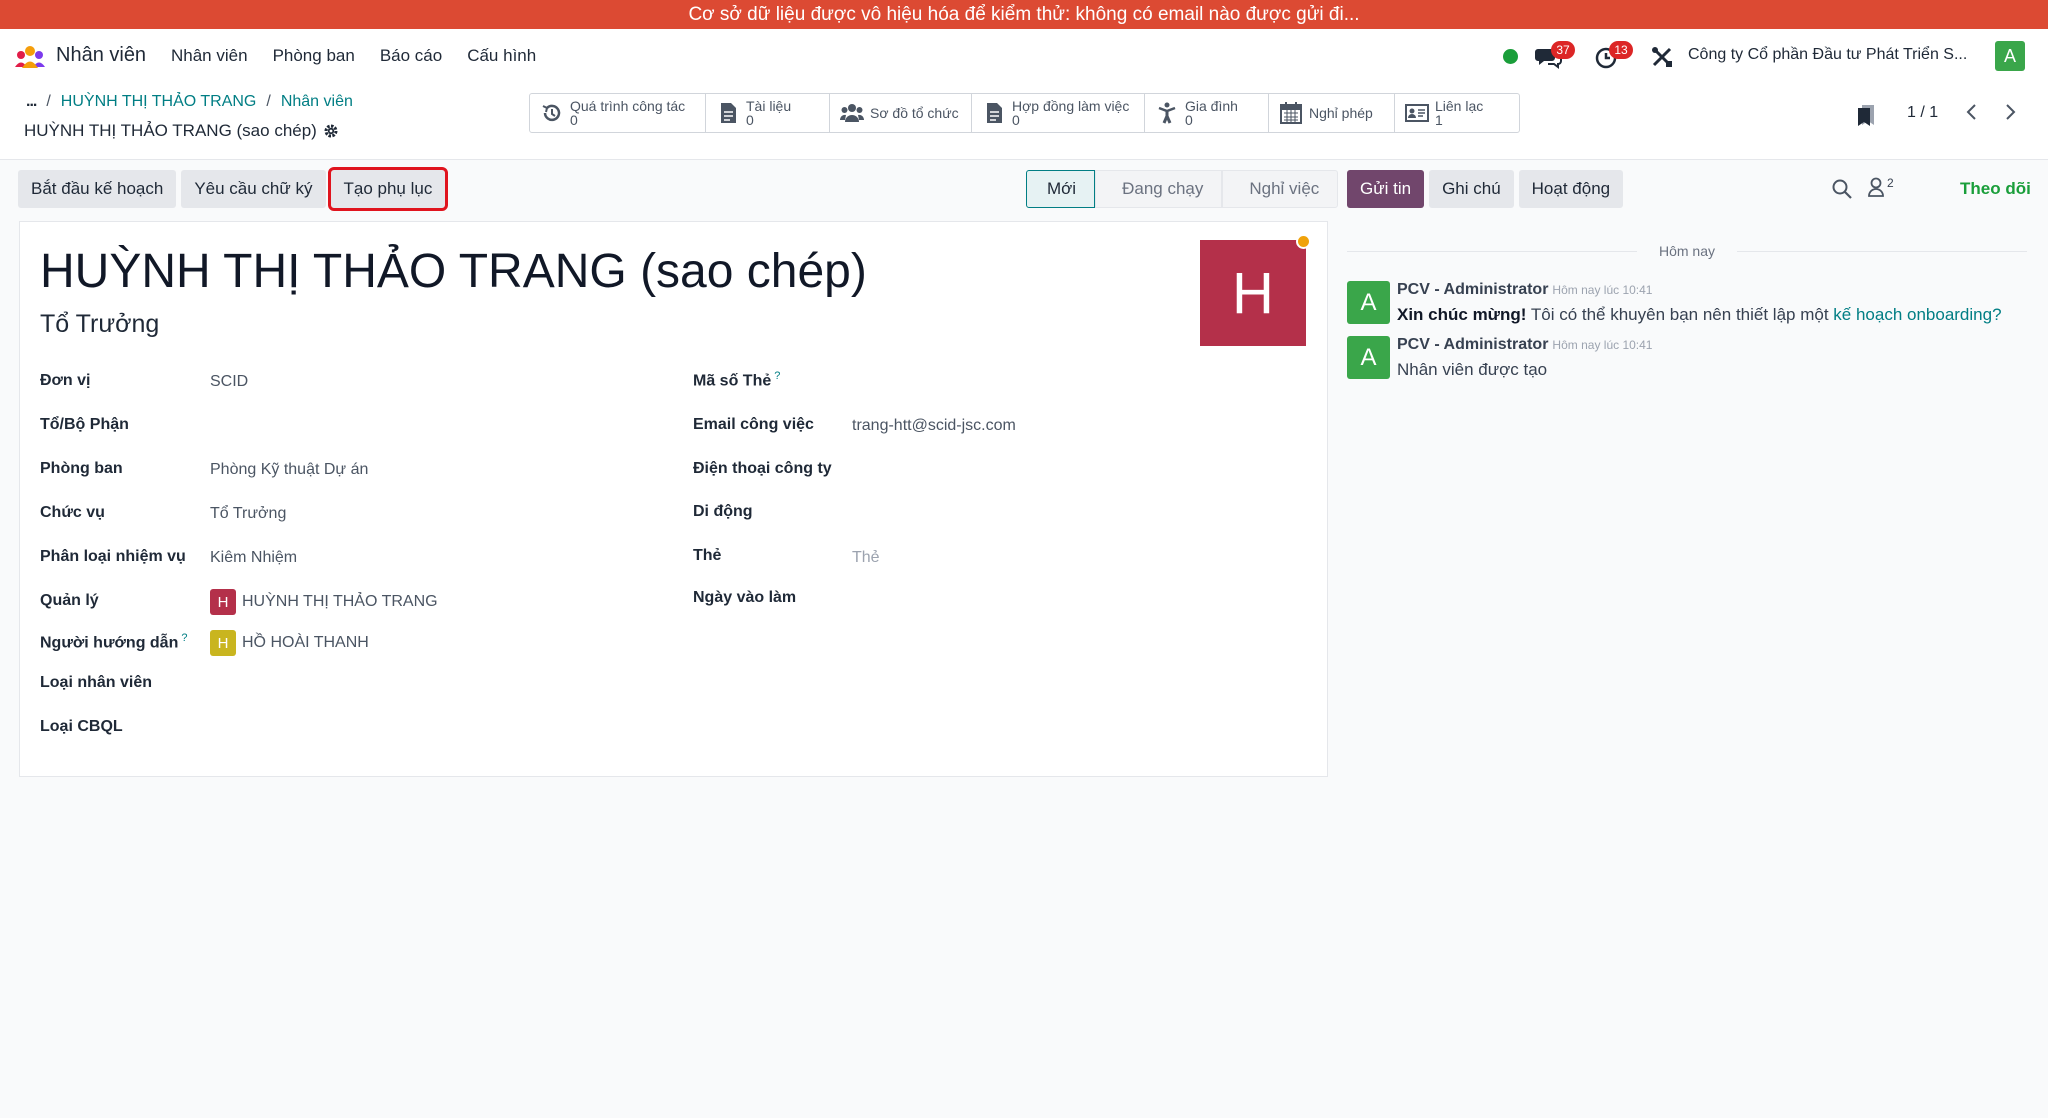 This screenshot has width=2048, height=1118. I want to click on manager-name: HUỲNH THỊ THẢO TRANG, so click(340, 601).